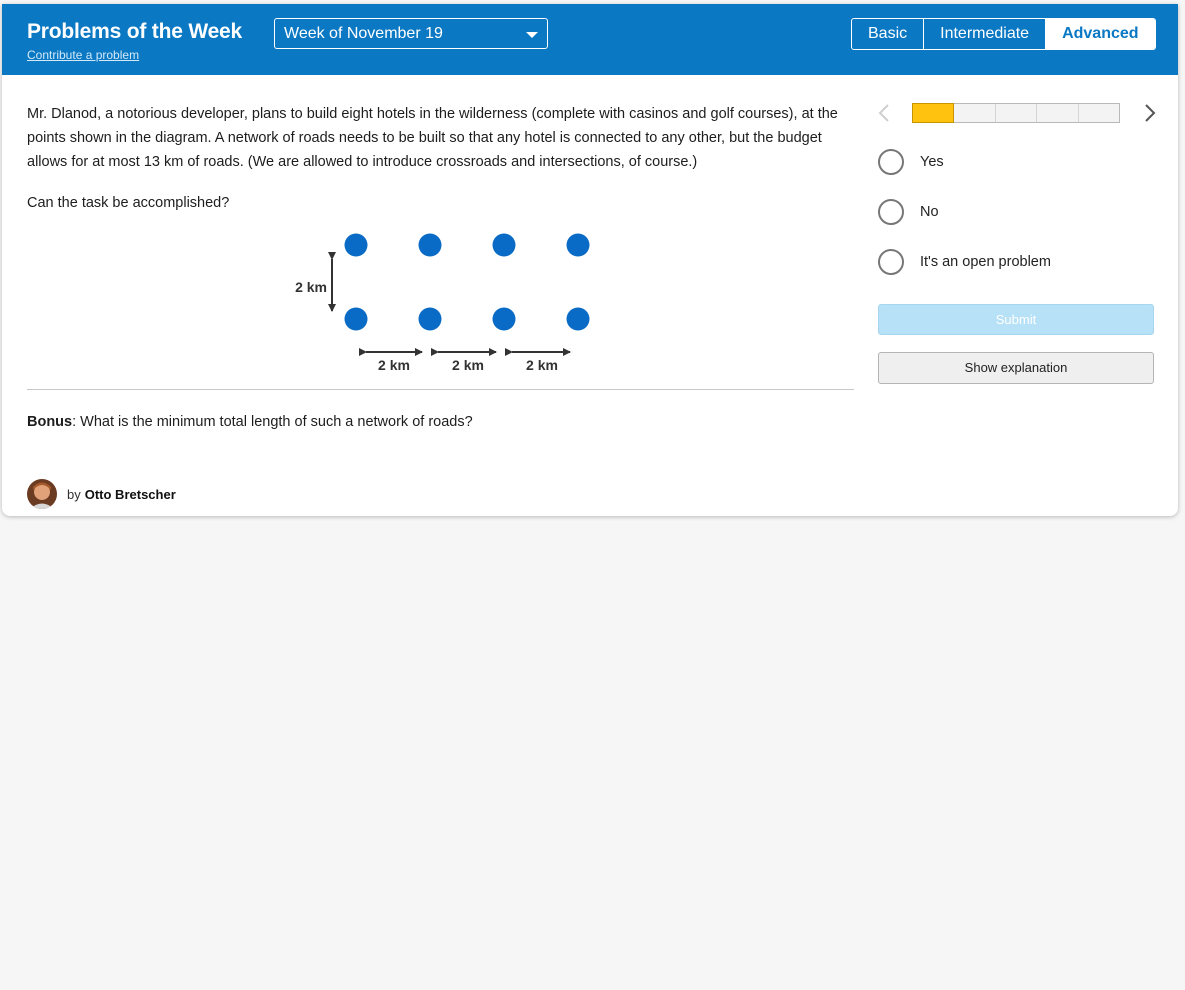  I want to click on option-label: It's an open problem, so click(985, 262).